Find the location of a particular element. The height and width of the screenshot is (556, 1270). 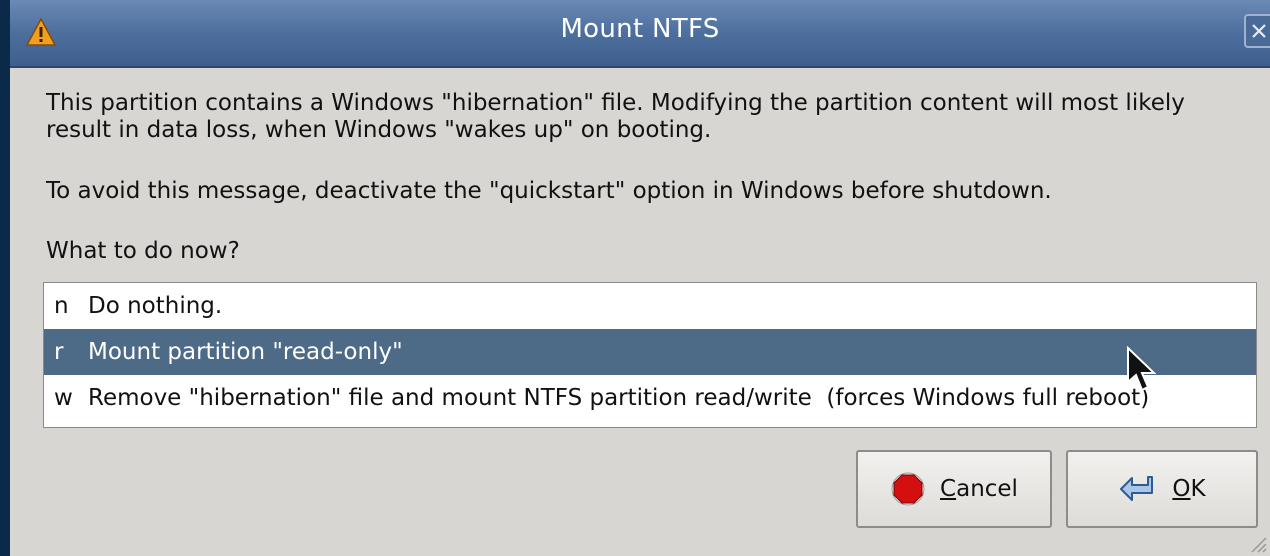

enter-arrow-icon is located at coordinates (1137, 488).